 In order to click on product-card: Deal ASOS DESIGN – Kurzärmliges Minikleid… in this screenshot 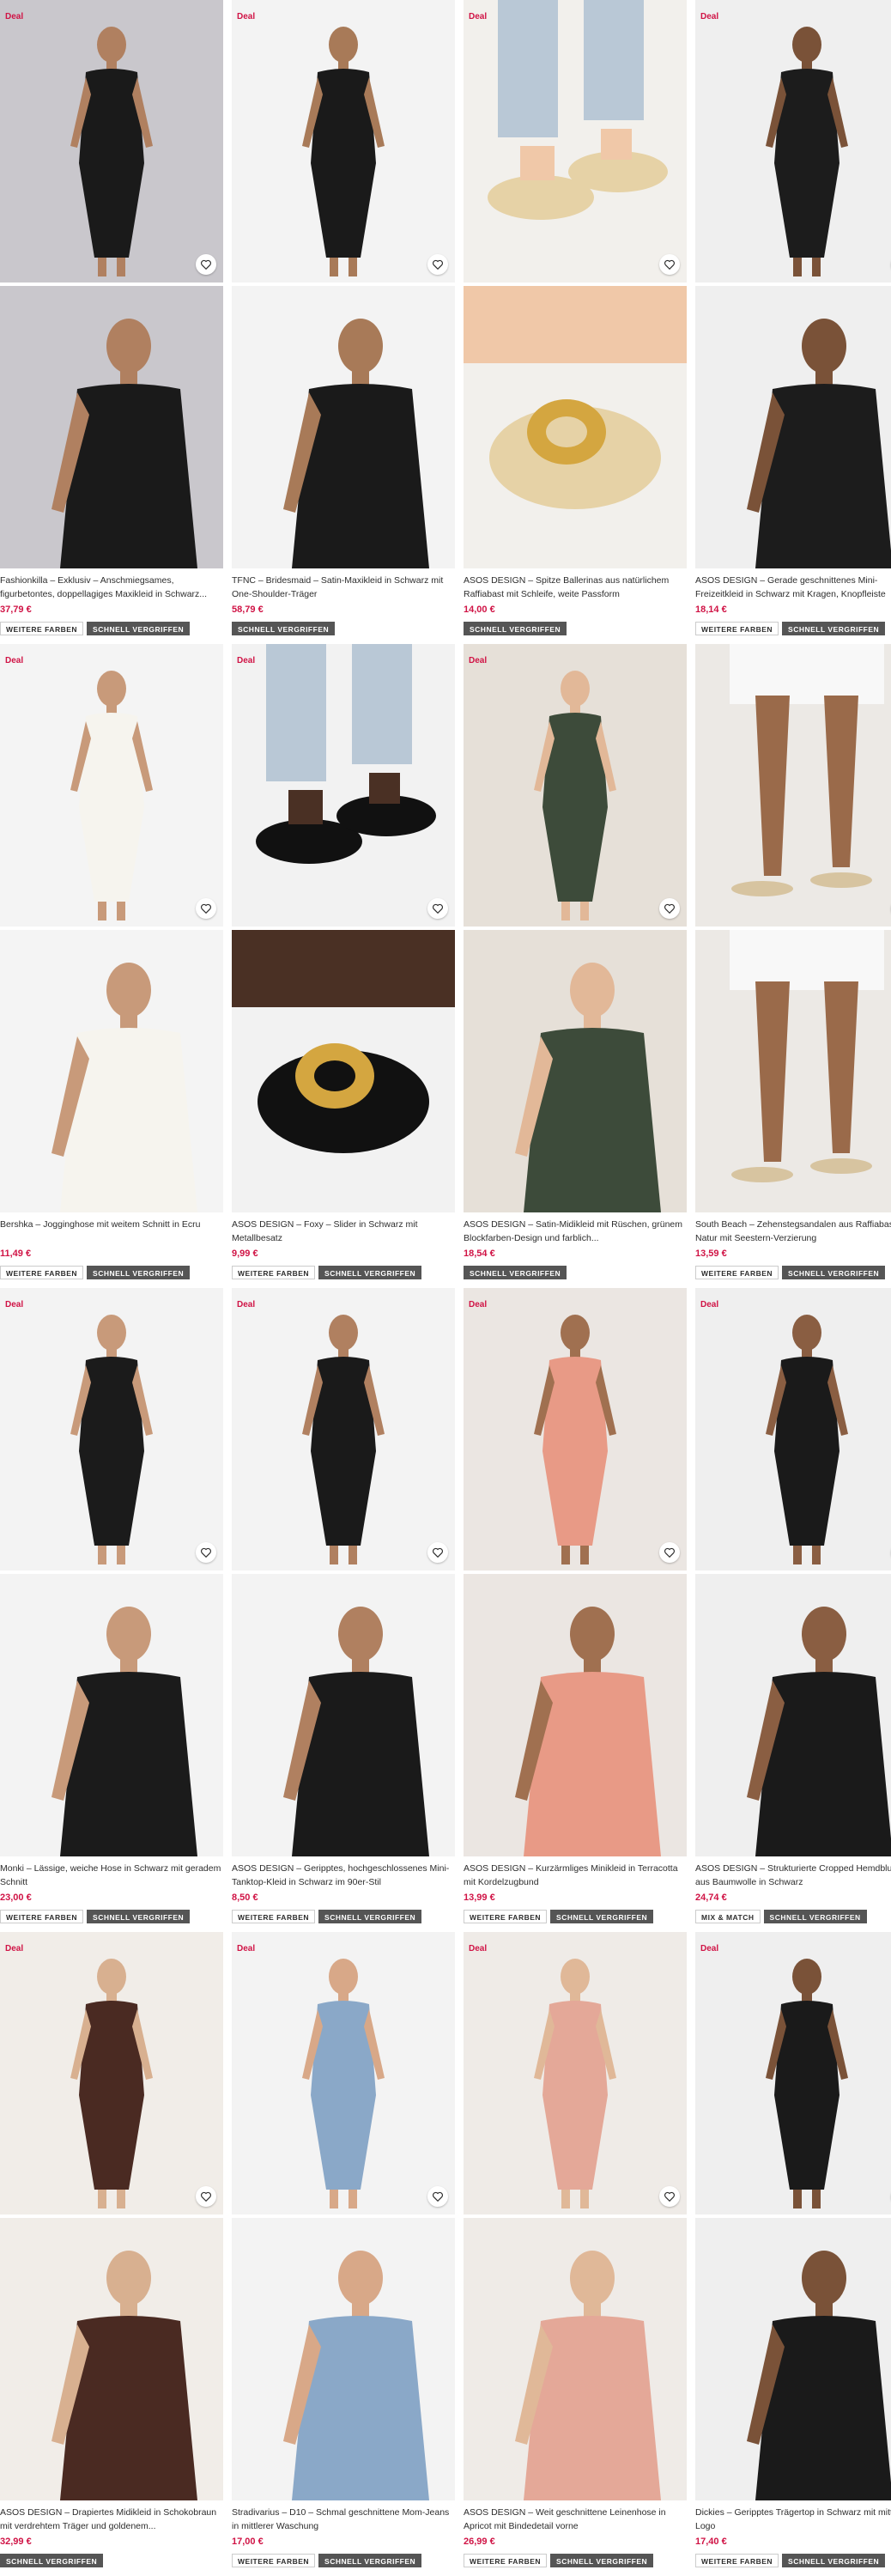, I will do `click(575, 1605)`.